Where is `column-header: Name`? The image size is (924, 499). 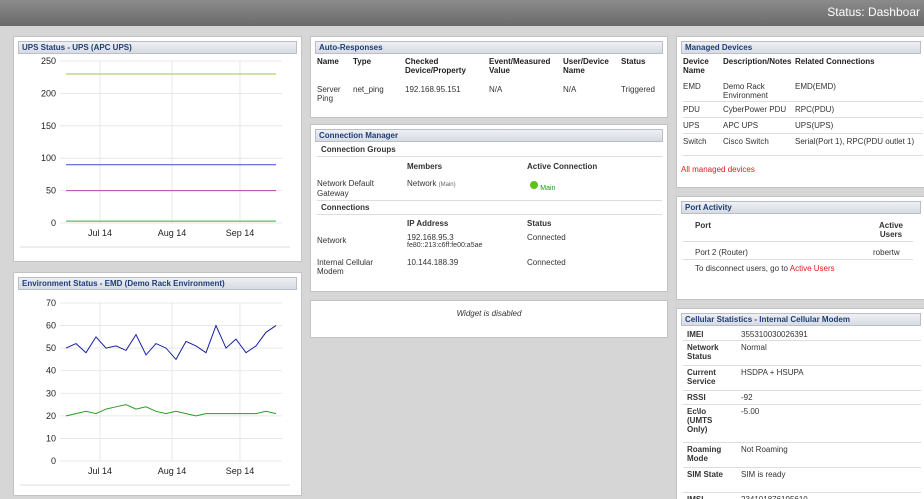
column-header: Name is located at coordinates (328, 61).